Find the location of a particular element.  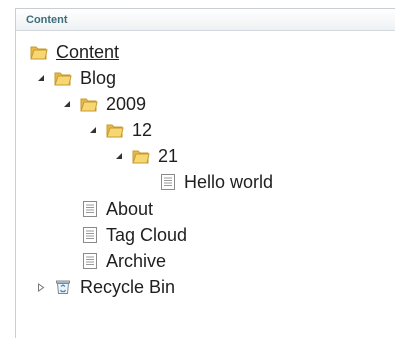

tree-node-archive: Archive is located at coordinates (124, 261).